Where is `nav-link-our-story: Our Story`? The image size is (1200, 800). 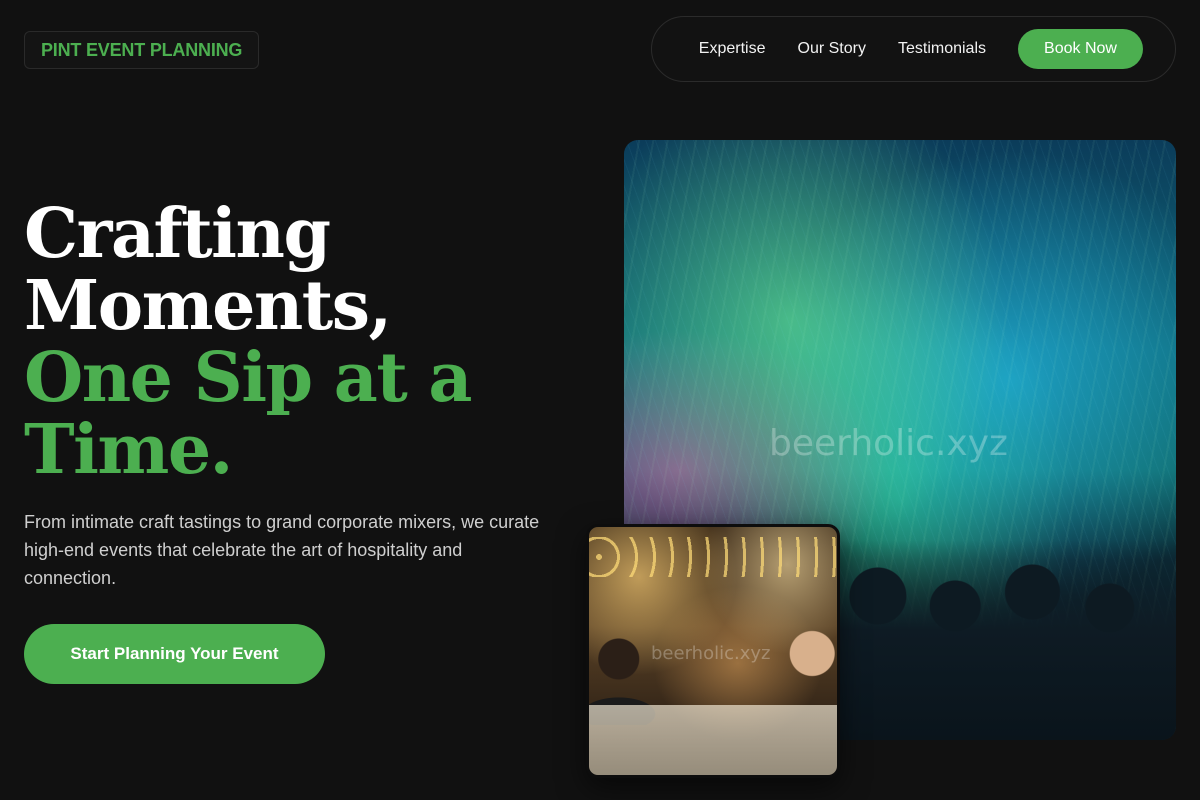 nav-link-our-story: Our Story is located at coordinates (832, 49).